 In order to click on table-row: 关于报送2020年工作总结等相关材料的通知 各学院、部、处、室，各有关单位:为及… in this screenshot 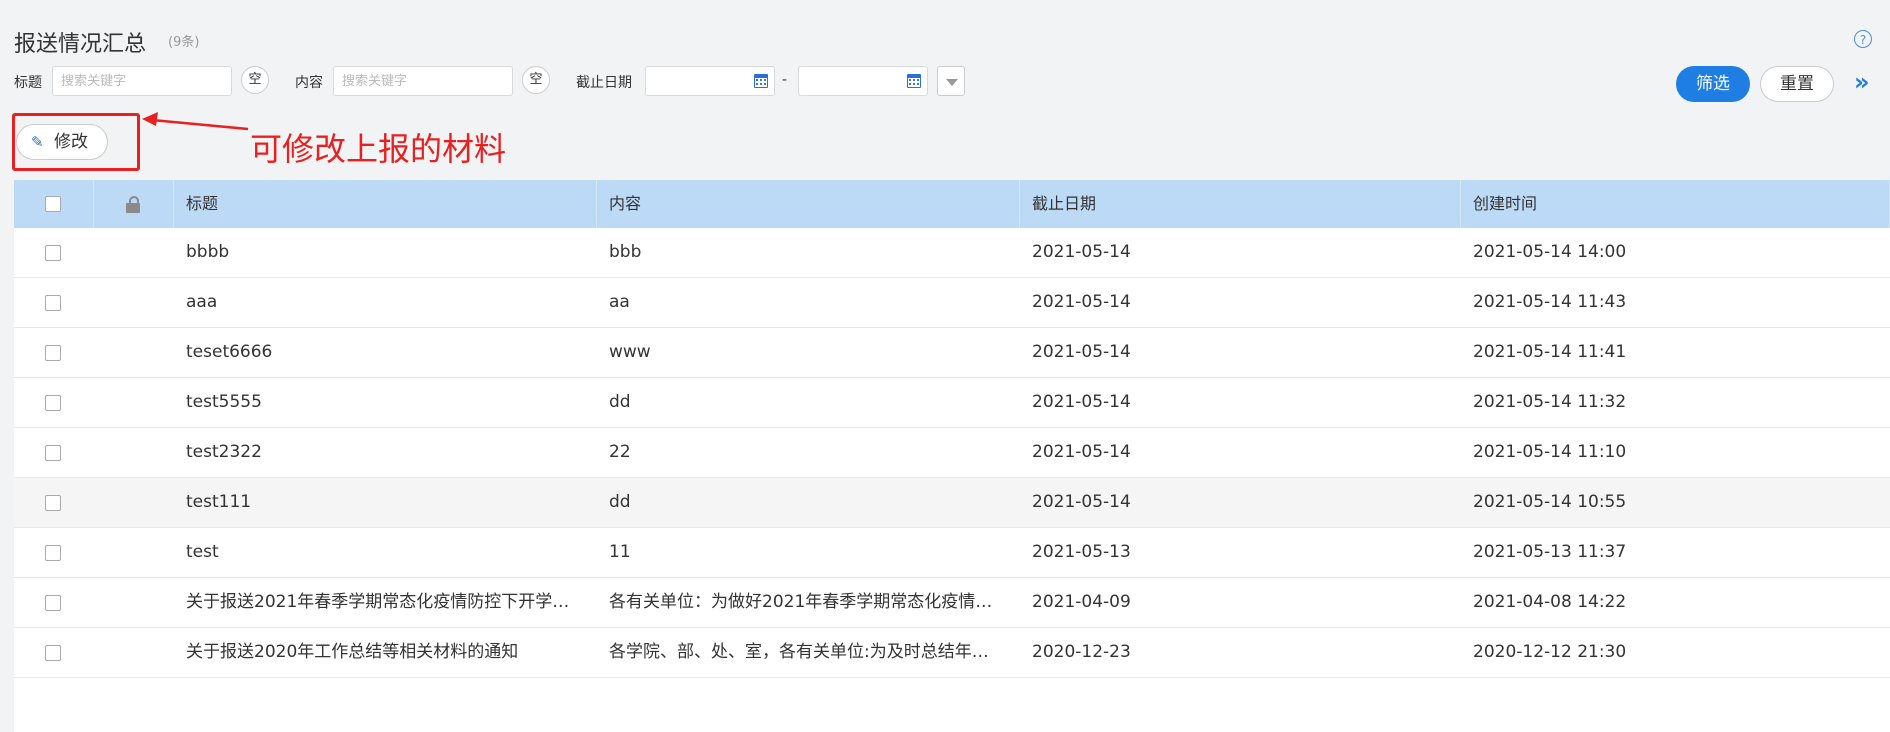, I will do `click(952, 653)`.